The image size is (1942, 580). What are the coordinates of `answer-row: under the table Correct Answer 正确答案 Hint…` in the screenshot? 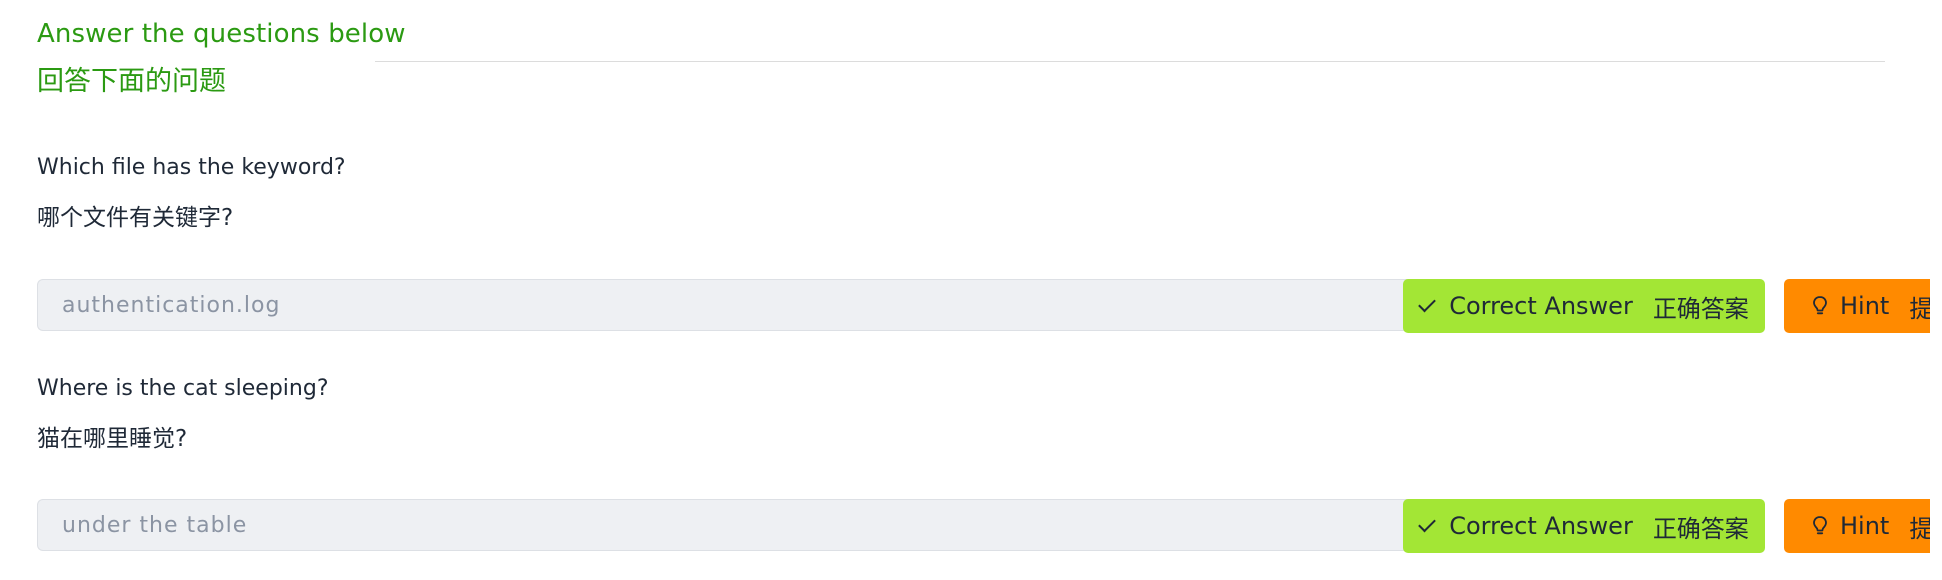 It's located at (989, 526).